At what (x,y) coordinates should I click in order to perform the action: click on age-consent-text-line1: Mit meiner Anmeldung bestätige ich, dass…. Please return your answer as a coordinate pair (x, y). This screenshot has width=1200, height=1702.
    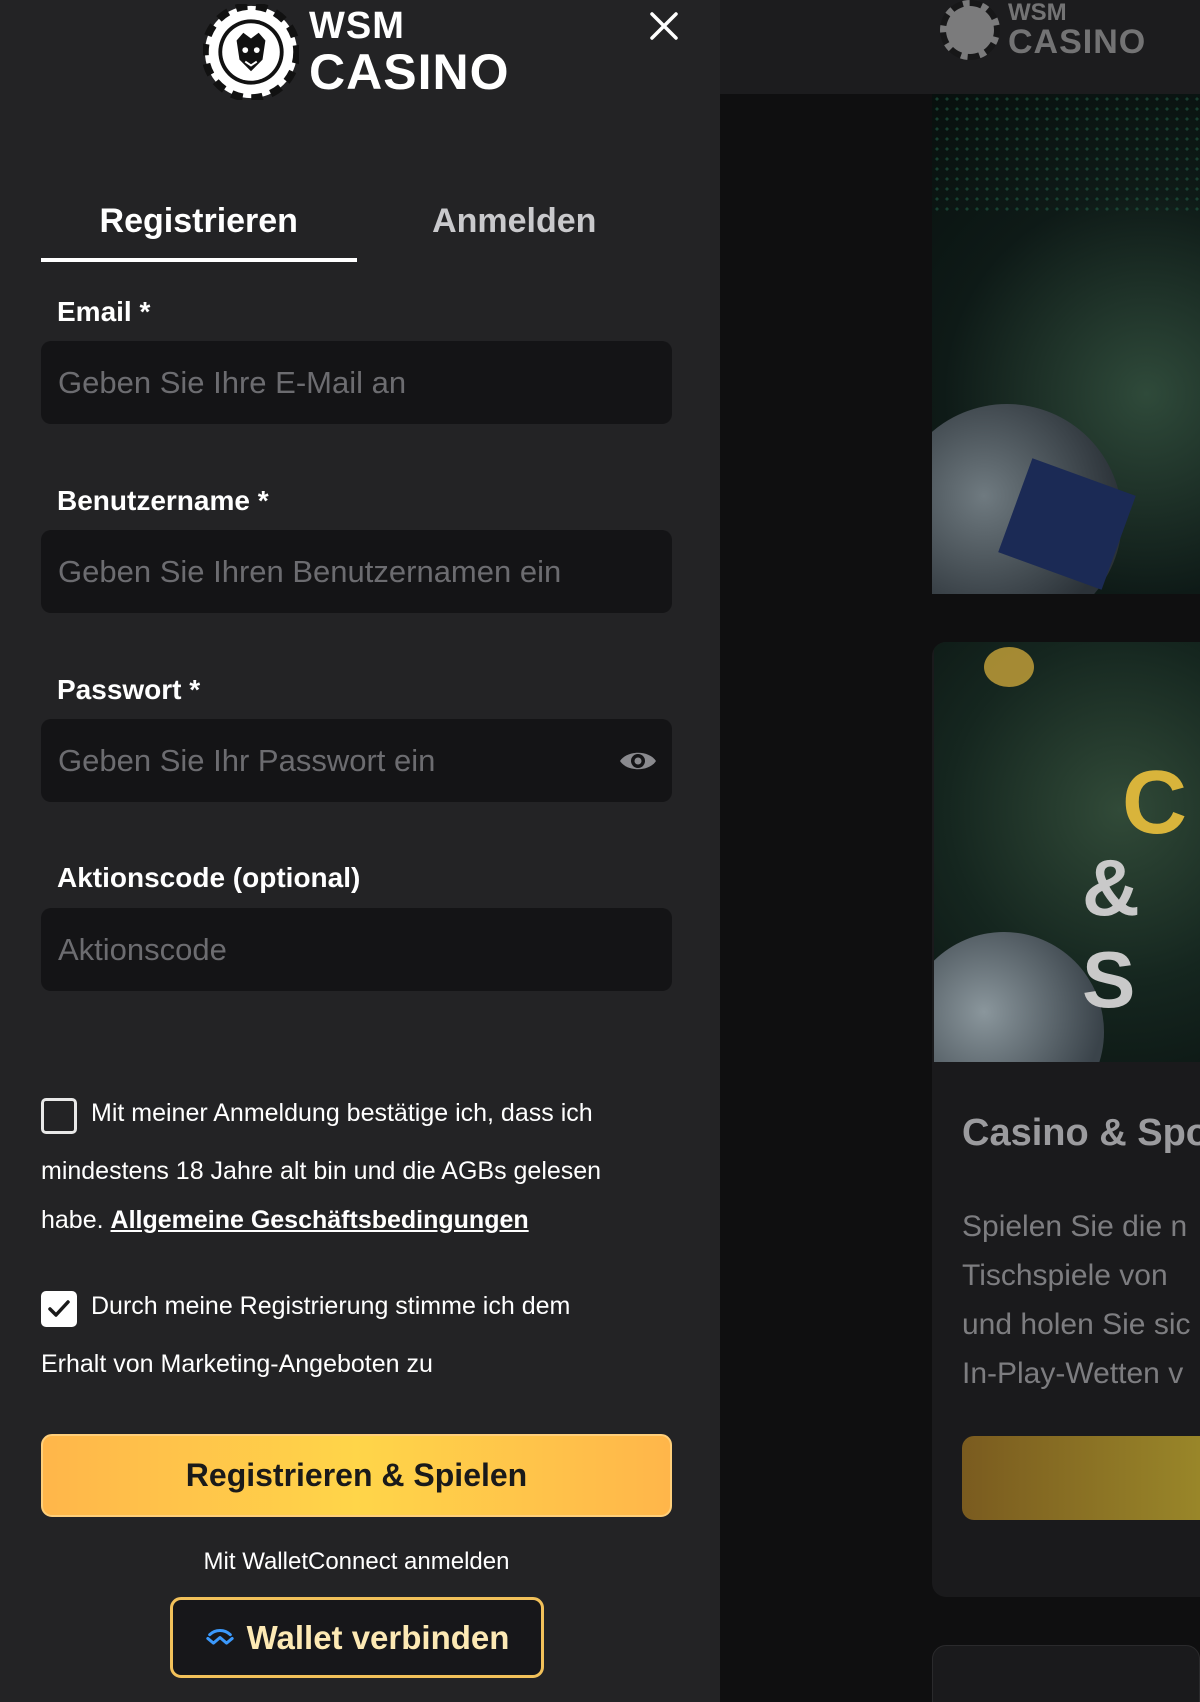
    Looking at the image, I should click on (342, 1113).